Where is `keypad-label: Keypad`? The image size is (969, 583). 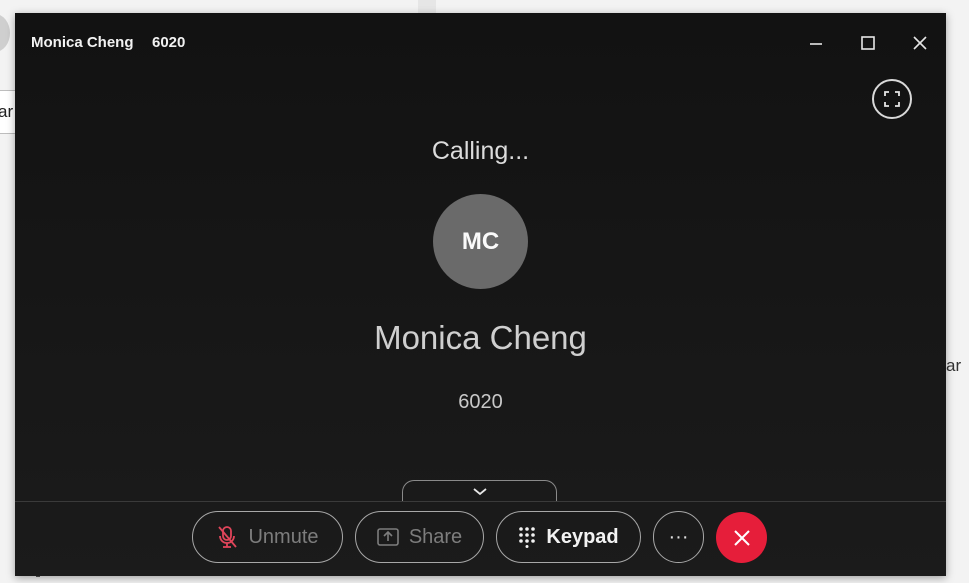 keypad-label: Keypad is located at coordinates (582, 536).